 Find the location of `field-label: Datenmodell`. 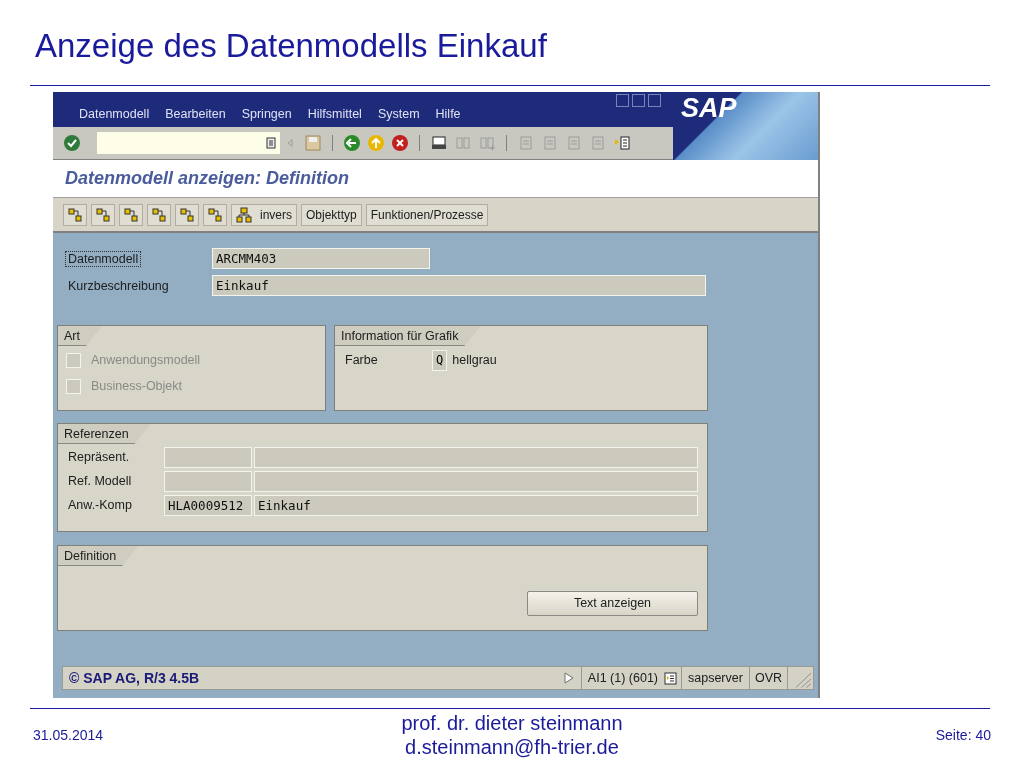

field-label: Datenmodell is located at coordinates (103, 259).